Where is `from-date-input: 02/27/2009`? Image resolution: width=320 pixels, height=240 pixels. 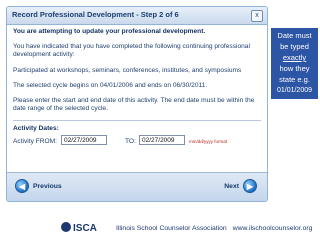
from-date-input: 02/27/2009 is located at coordinates (84, 139).